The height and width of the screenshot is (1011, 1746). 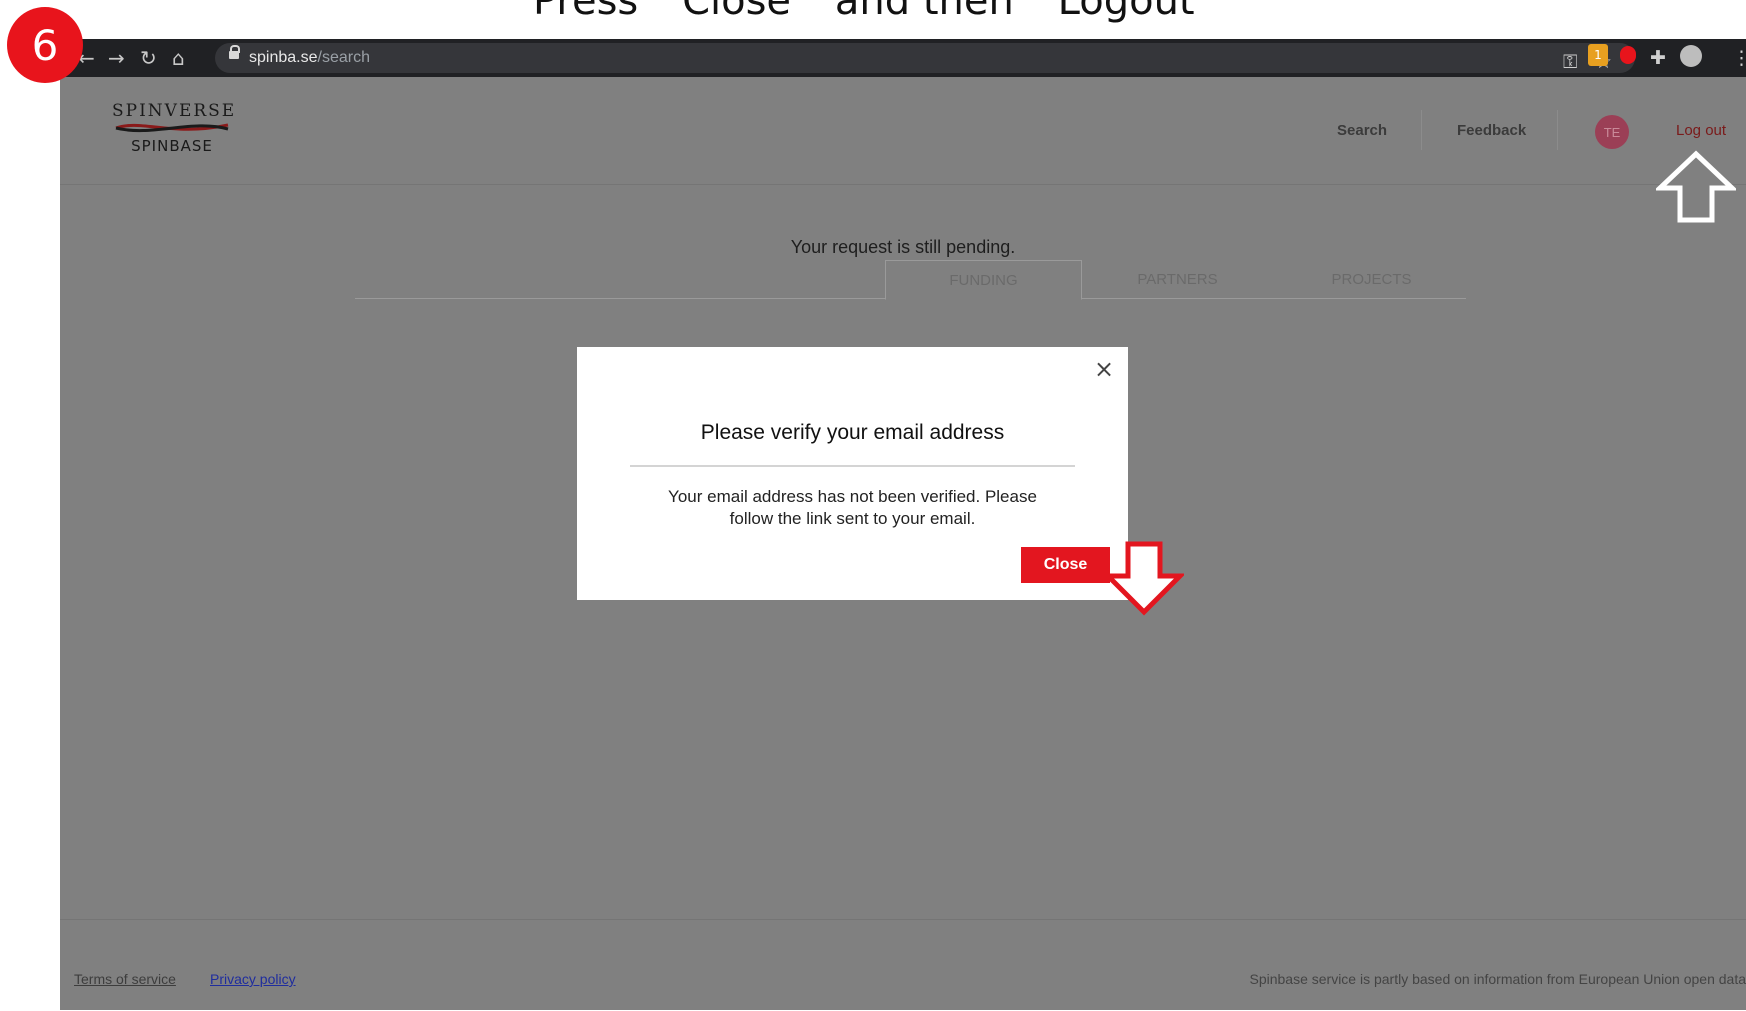 I want to click on step-number-badge: 6, so click(x=45, y=45).